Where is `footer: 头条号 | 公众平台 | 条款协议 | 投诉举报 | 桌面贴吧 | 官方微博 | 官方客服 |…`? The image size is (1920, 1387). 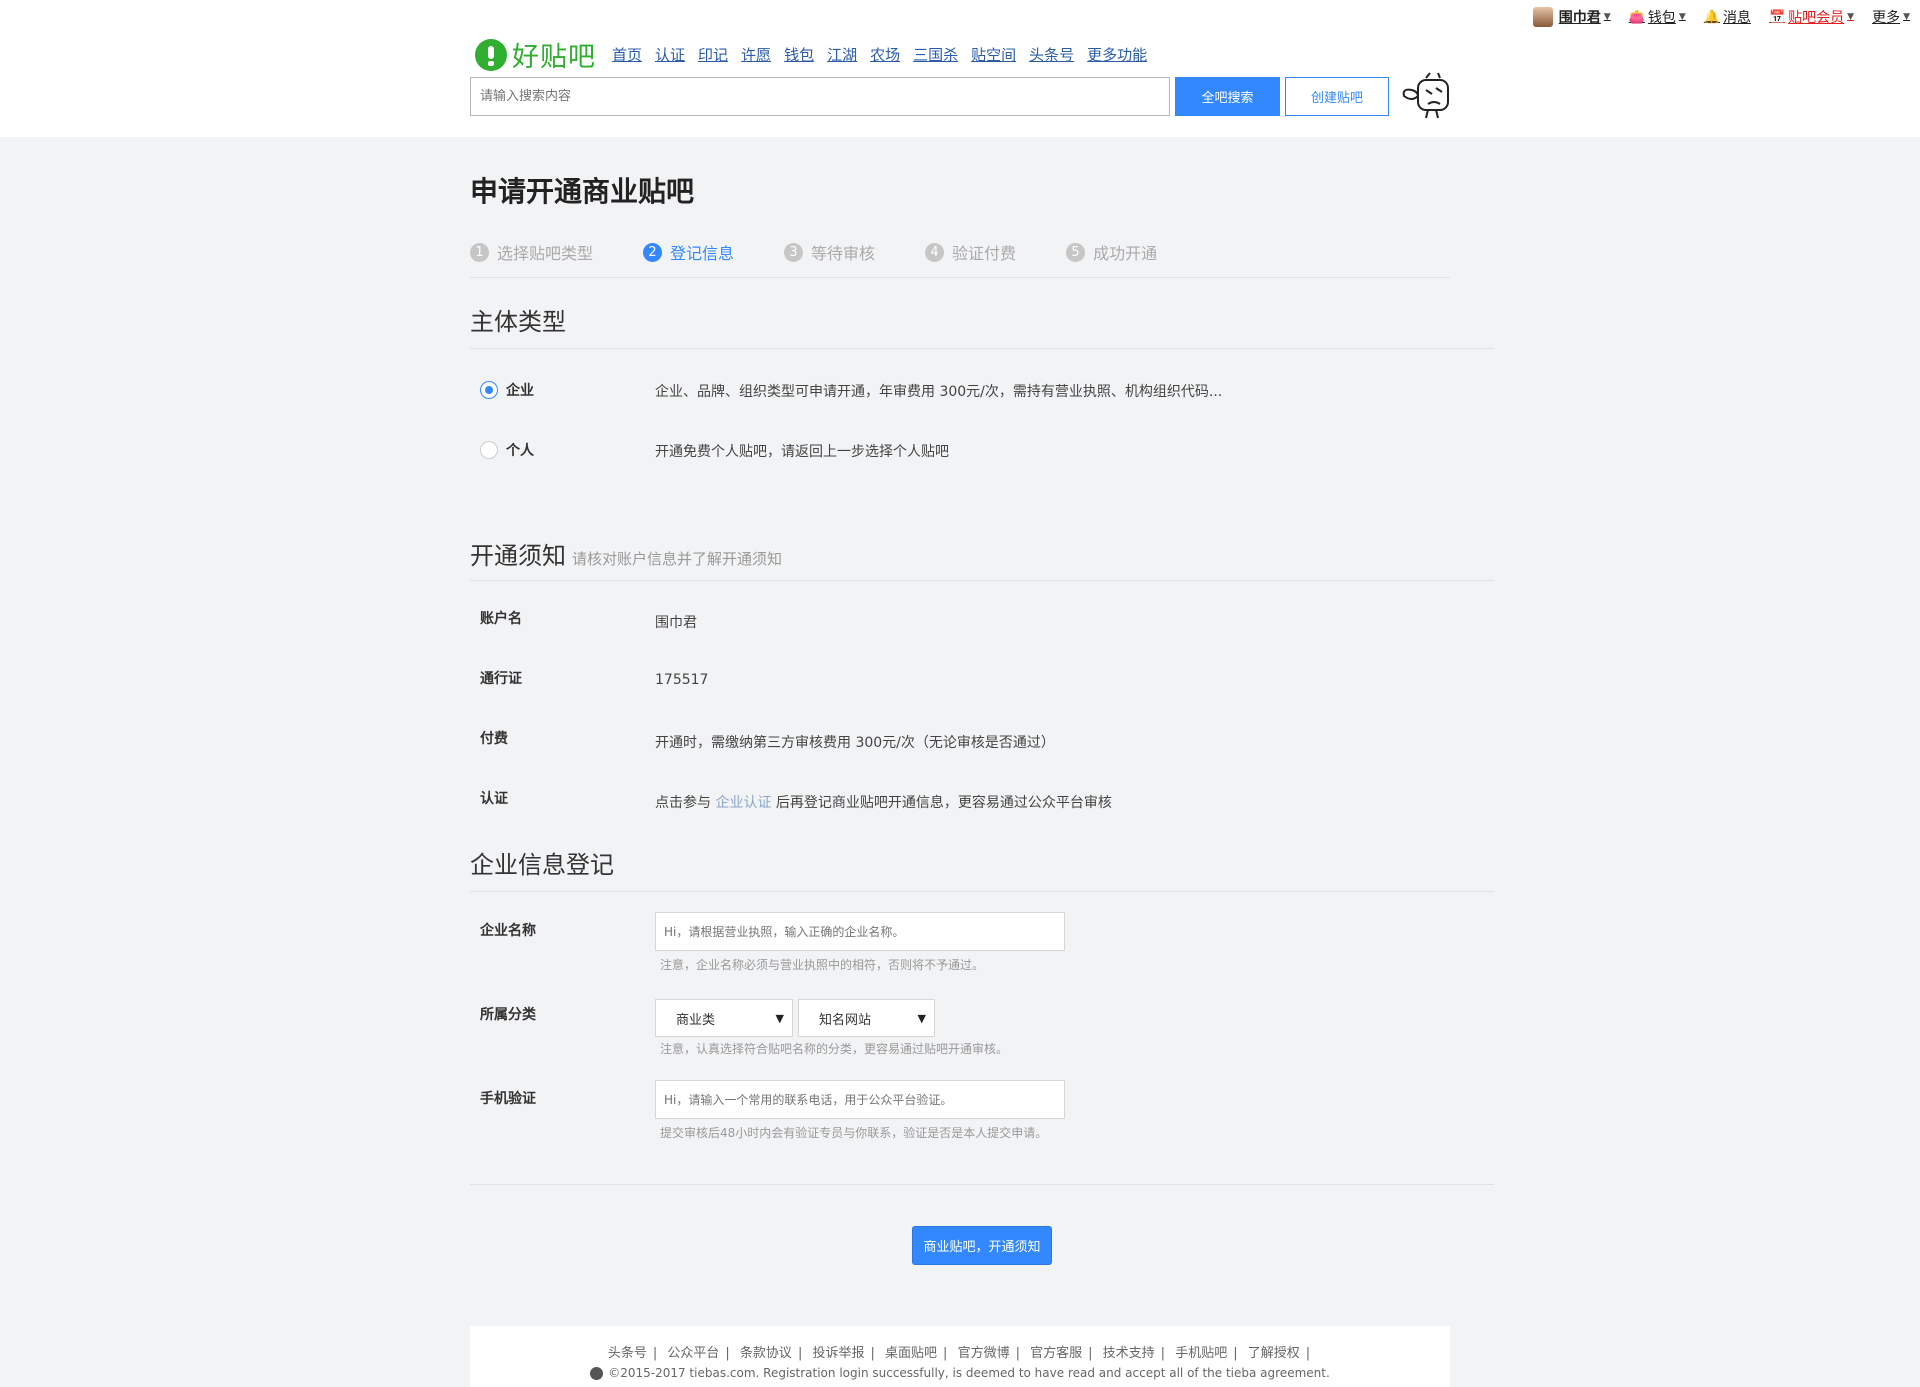
footer: 头条号 | 公众平台 | 条款协议 | 投诉举报 | 桌面贴吧 | 官方微博 | 官方客服 |… is located at coordinates (960, 1356).